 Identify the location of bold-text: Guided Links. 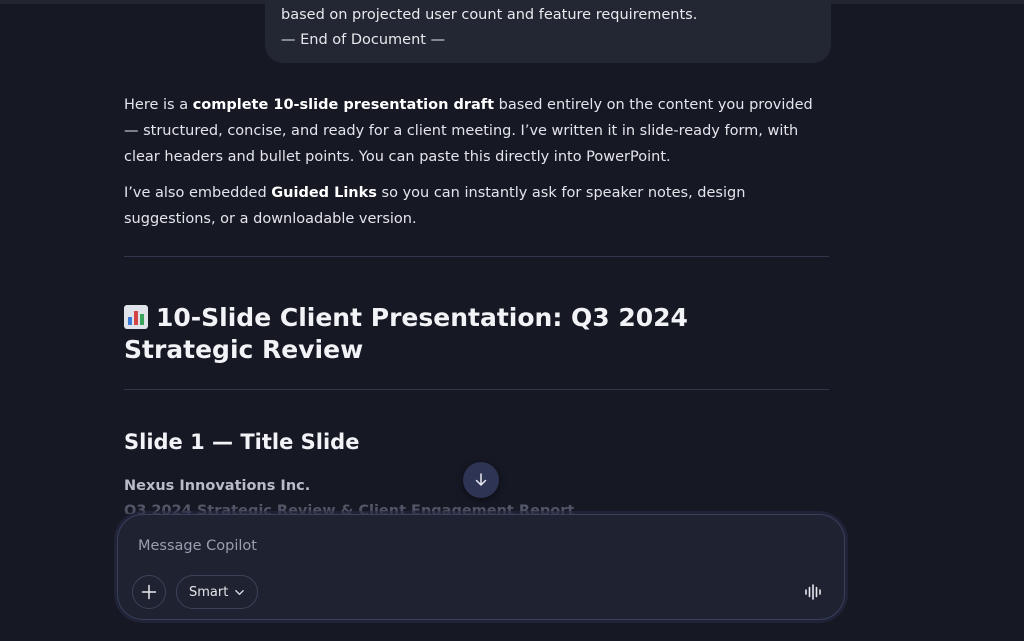
(324, 193).